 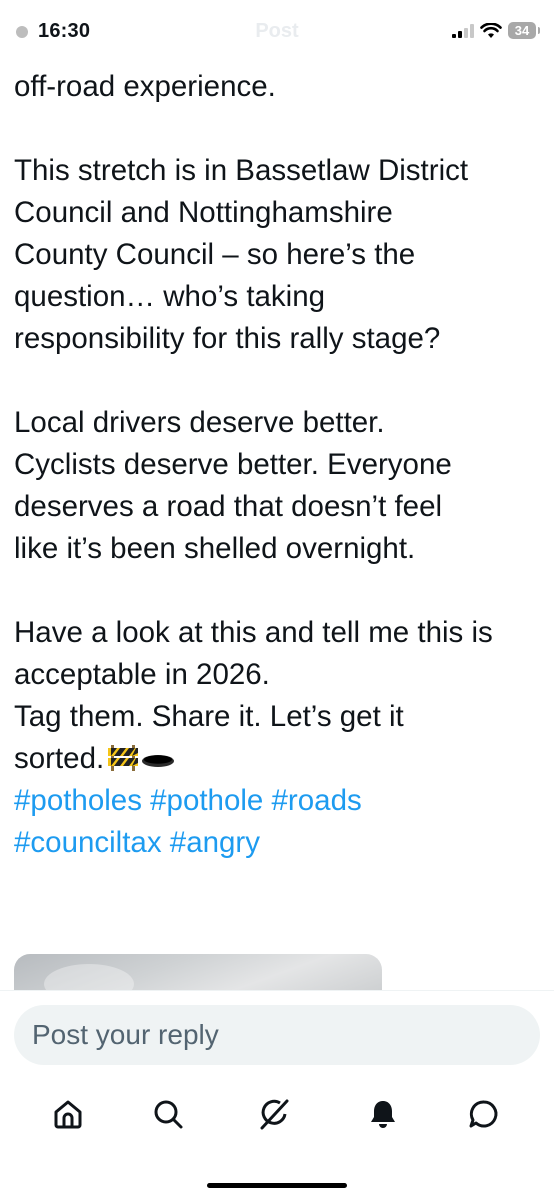 What do you see at coordinates (170, 296) in the screenshot?
I see `tweet-line: question… who’s taking` at bounding box center [170, 296].